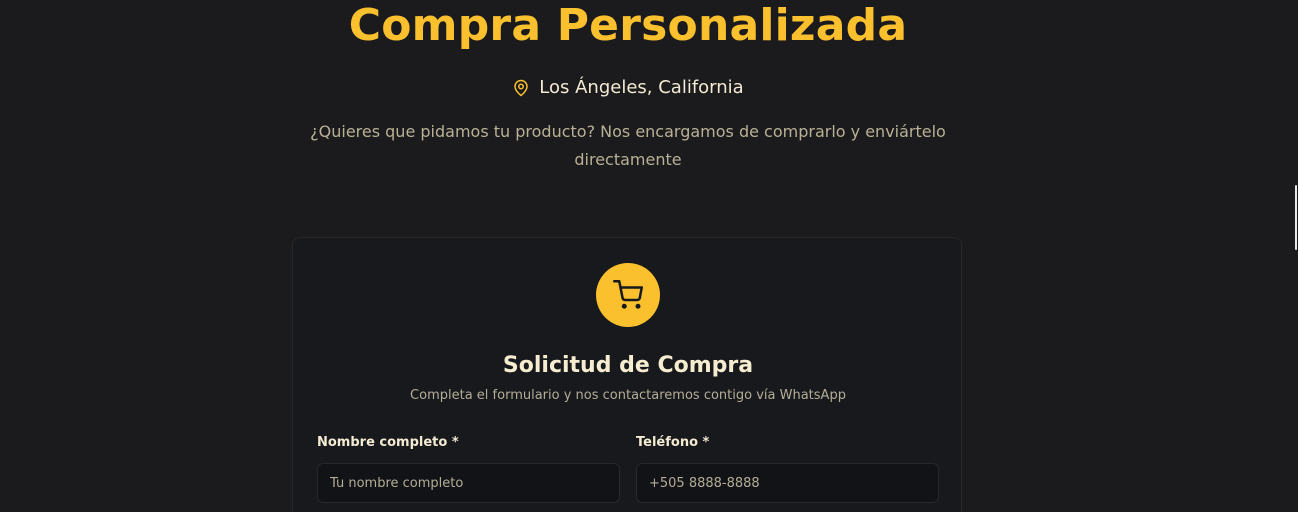 The image size is (1298, 512). I want to click on cart-badge, so click(628, 295).